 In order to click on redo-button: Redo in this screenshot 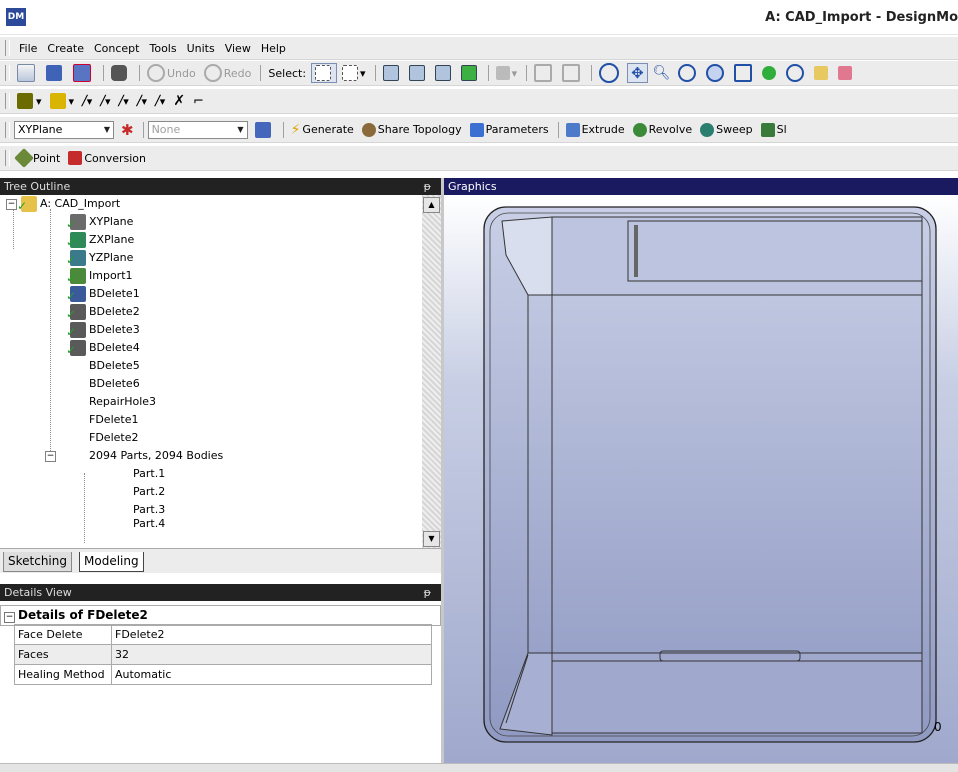, I will do `click(228, 73)`.